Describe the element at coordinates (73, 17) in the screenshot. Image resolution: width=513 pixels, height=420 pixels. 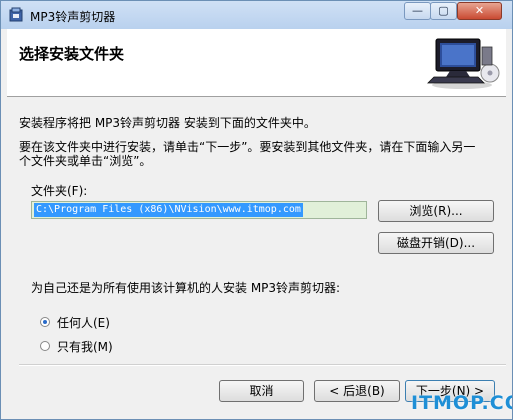
I see `window-title: MP3铃声剪切器` at that location.